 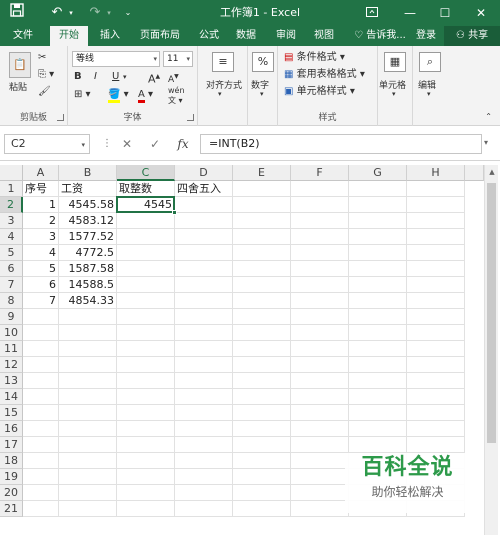 I want to click on cell-f1, so click(x=320, y=189).